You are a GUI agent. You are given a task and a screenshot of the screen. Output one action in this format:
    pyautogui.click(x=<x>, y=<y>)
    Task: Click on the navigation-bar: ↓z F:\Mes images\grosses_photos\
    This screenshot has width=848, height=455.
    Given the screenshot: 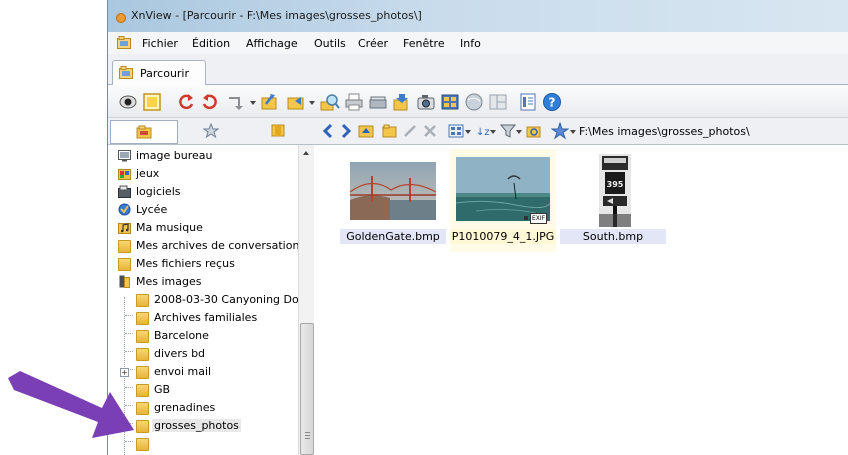 What is the action you would take?
    pyautogui.click(x=580, y=131)
    